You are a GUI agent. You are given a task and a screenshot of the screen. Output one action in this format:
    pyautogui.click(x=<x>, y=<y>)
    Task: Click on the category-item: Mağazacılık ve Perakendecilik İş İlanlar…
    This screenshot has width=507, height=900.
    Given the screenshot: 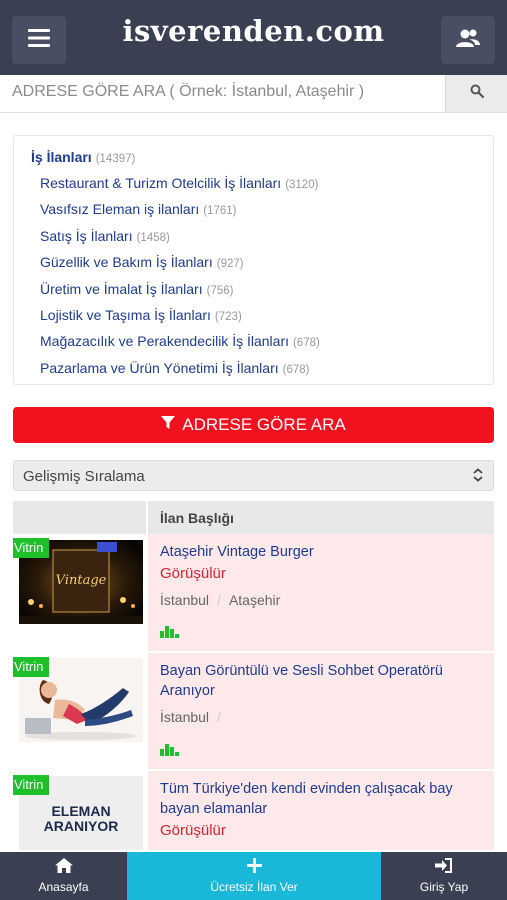 What is the action you would take?
    pyautogui.click(x=180, y=346)
    